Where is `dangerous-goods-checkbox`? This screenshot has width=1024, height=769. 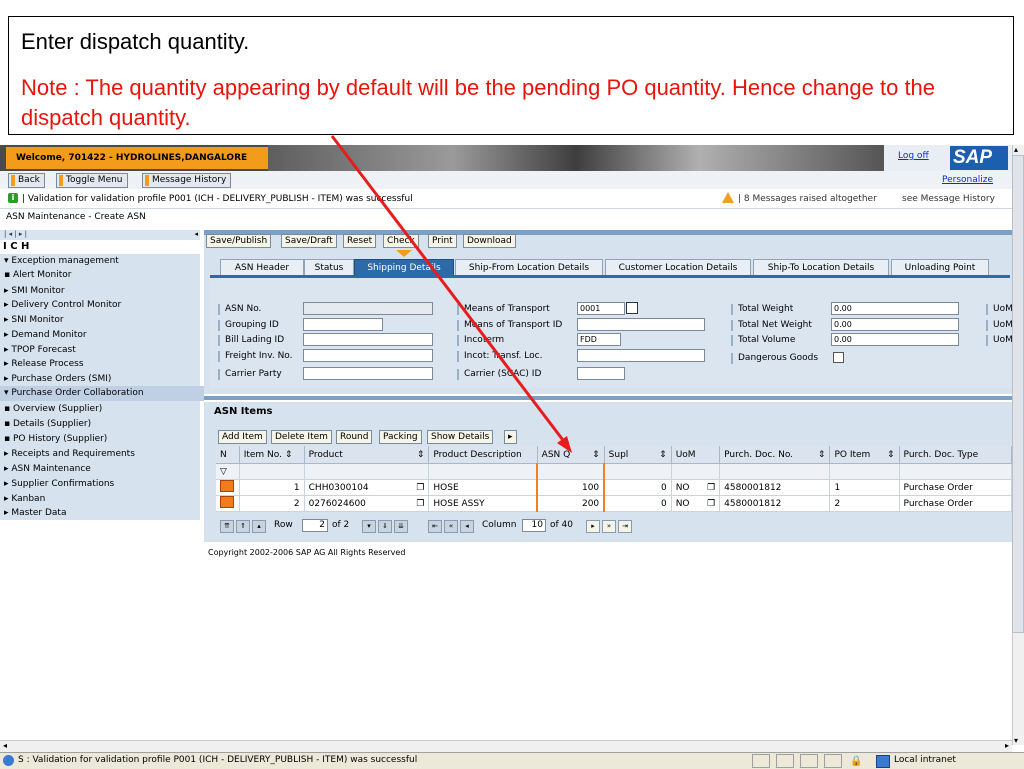
dangerous-goods-checkbox is located at coordinates (838, 357).